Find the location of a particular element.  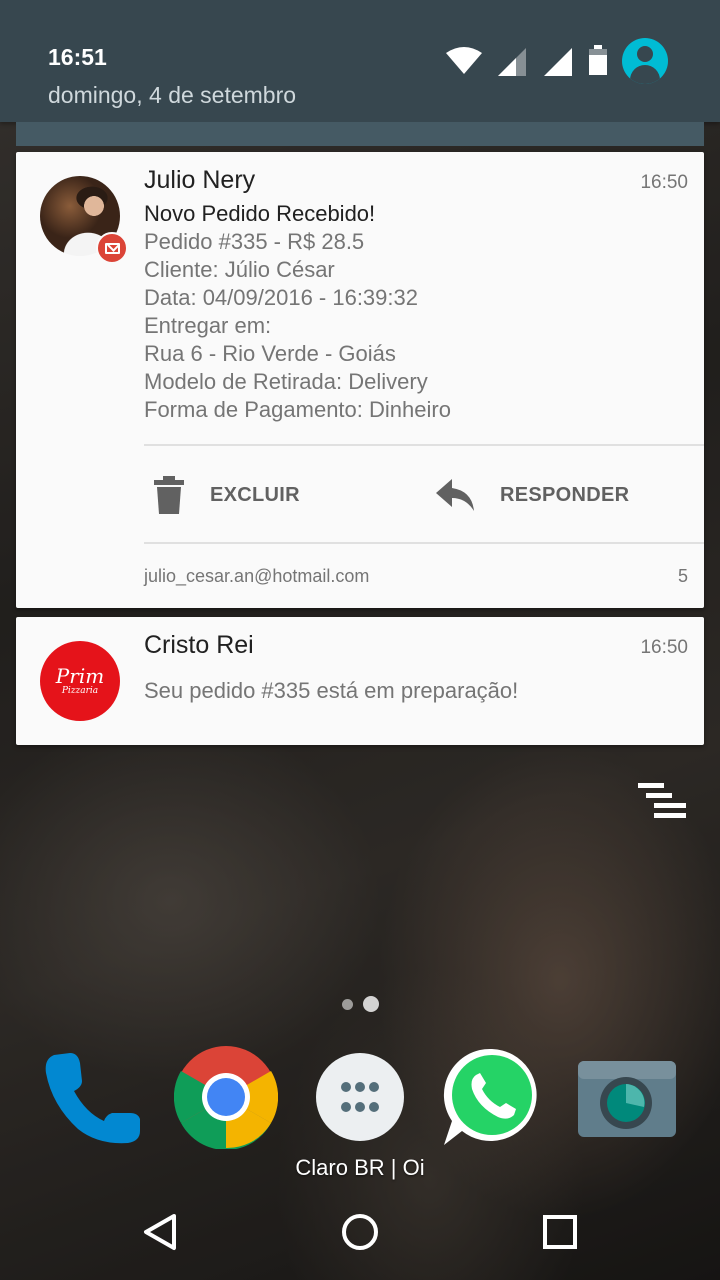

back-button is located at coordinates (160, 1232).